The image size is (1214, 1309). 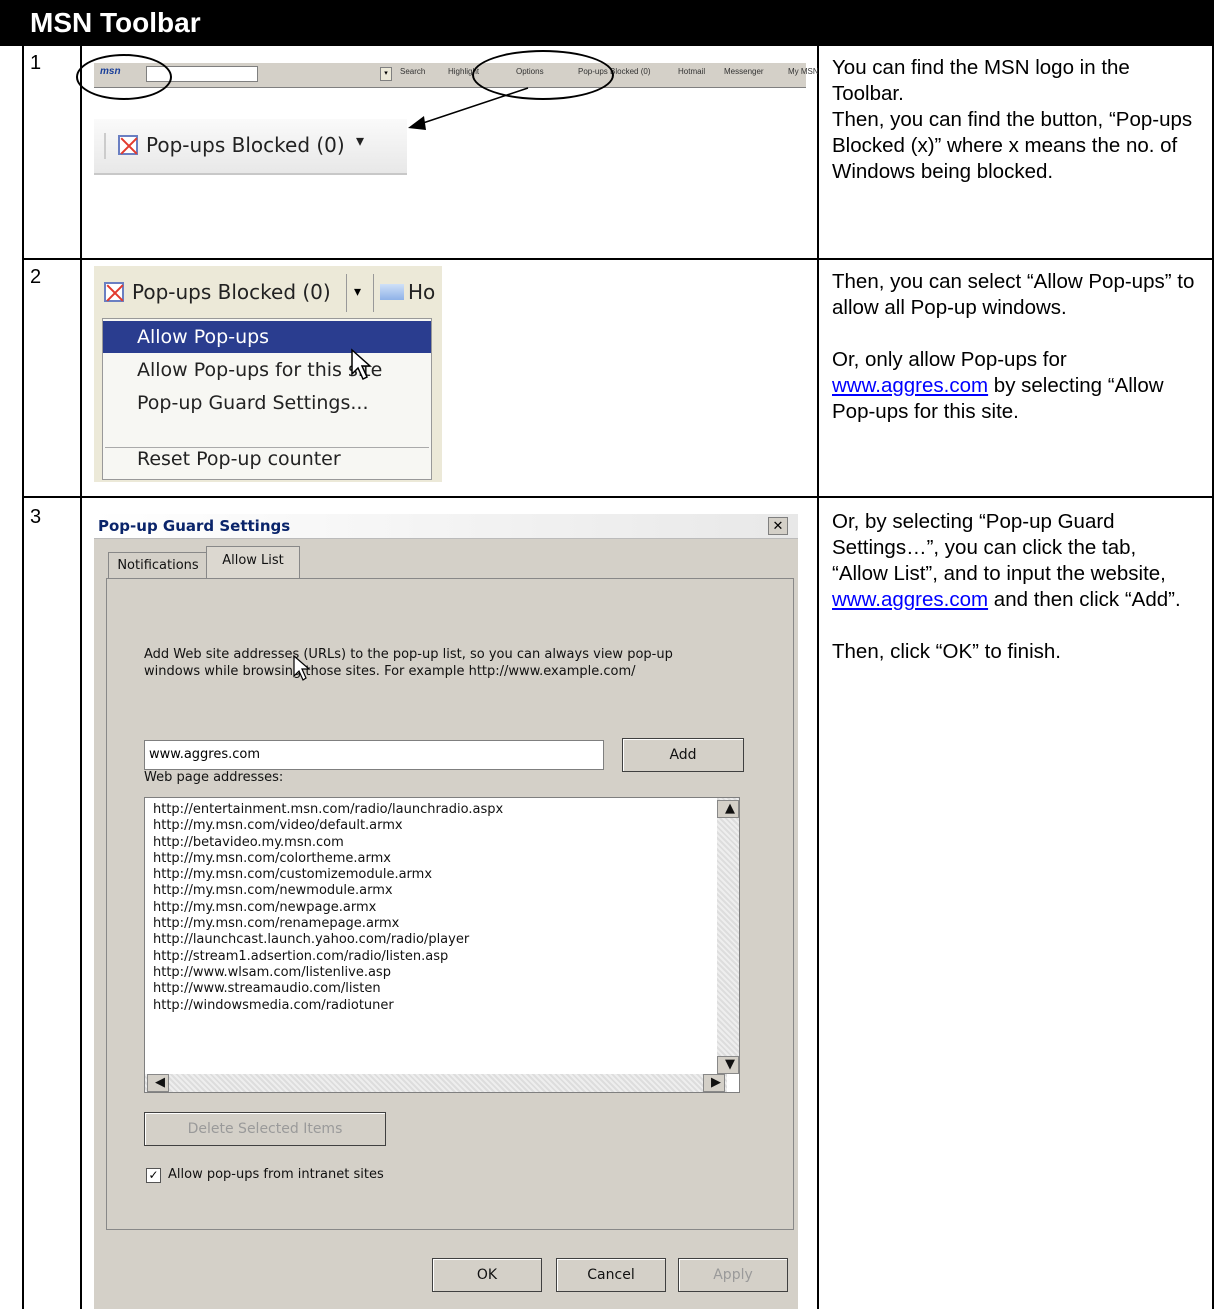 I want to click on dialog-title: Pop-up Guard Settings, so click(x=194, y=526).